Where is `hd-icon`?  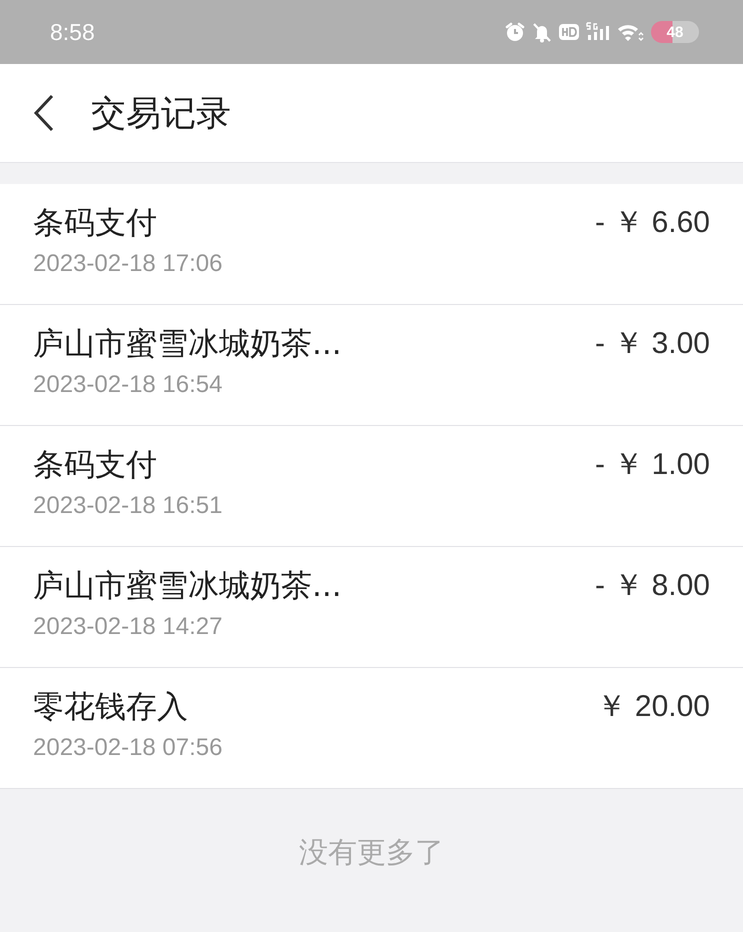 hd-icon is located at coordinates (569, 32).